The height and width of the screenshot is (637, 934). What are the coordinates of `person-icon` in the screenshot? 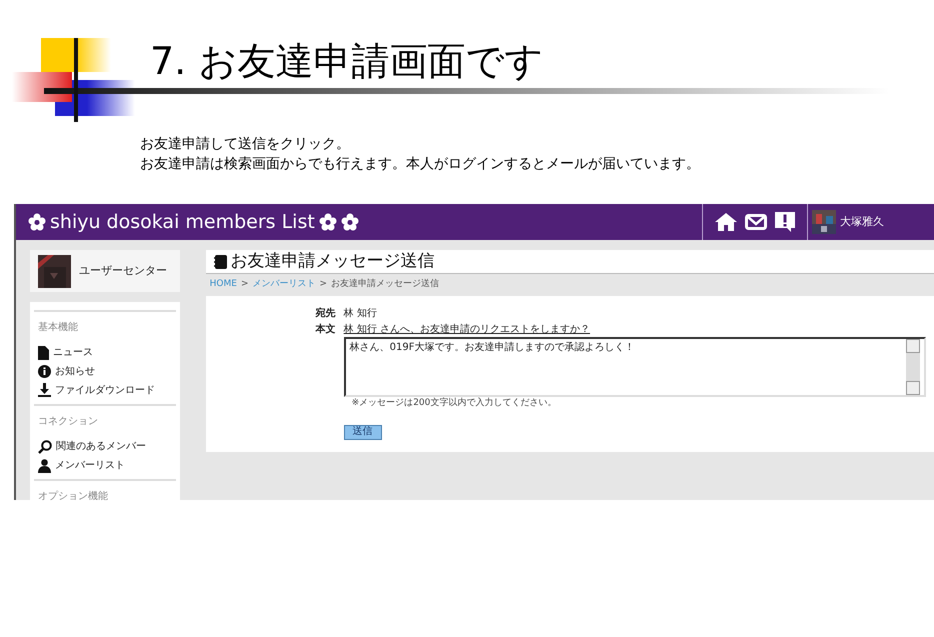 It's located at (44, 465).